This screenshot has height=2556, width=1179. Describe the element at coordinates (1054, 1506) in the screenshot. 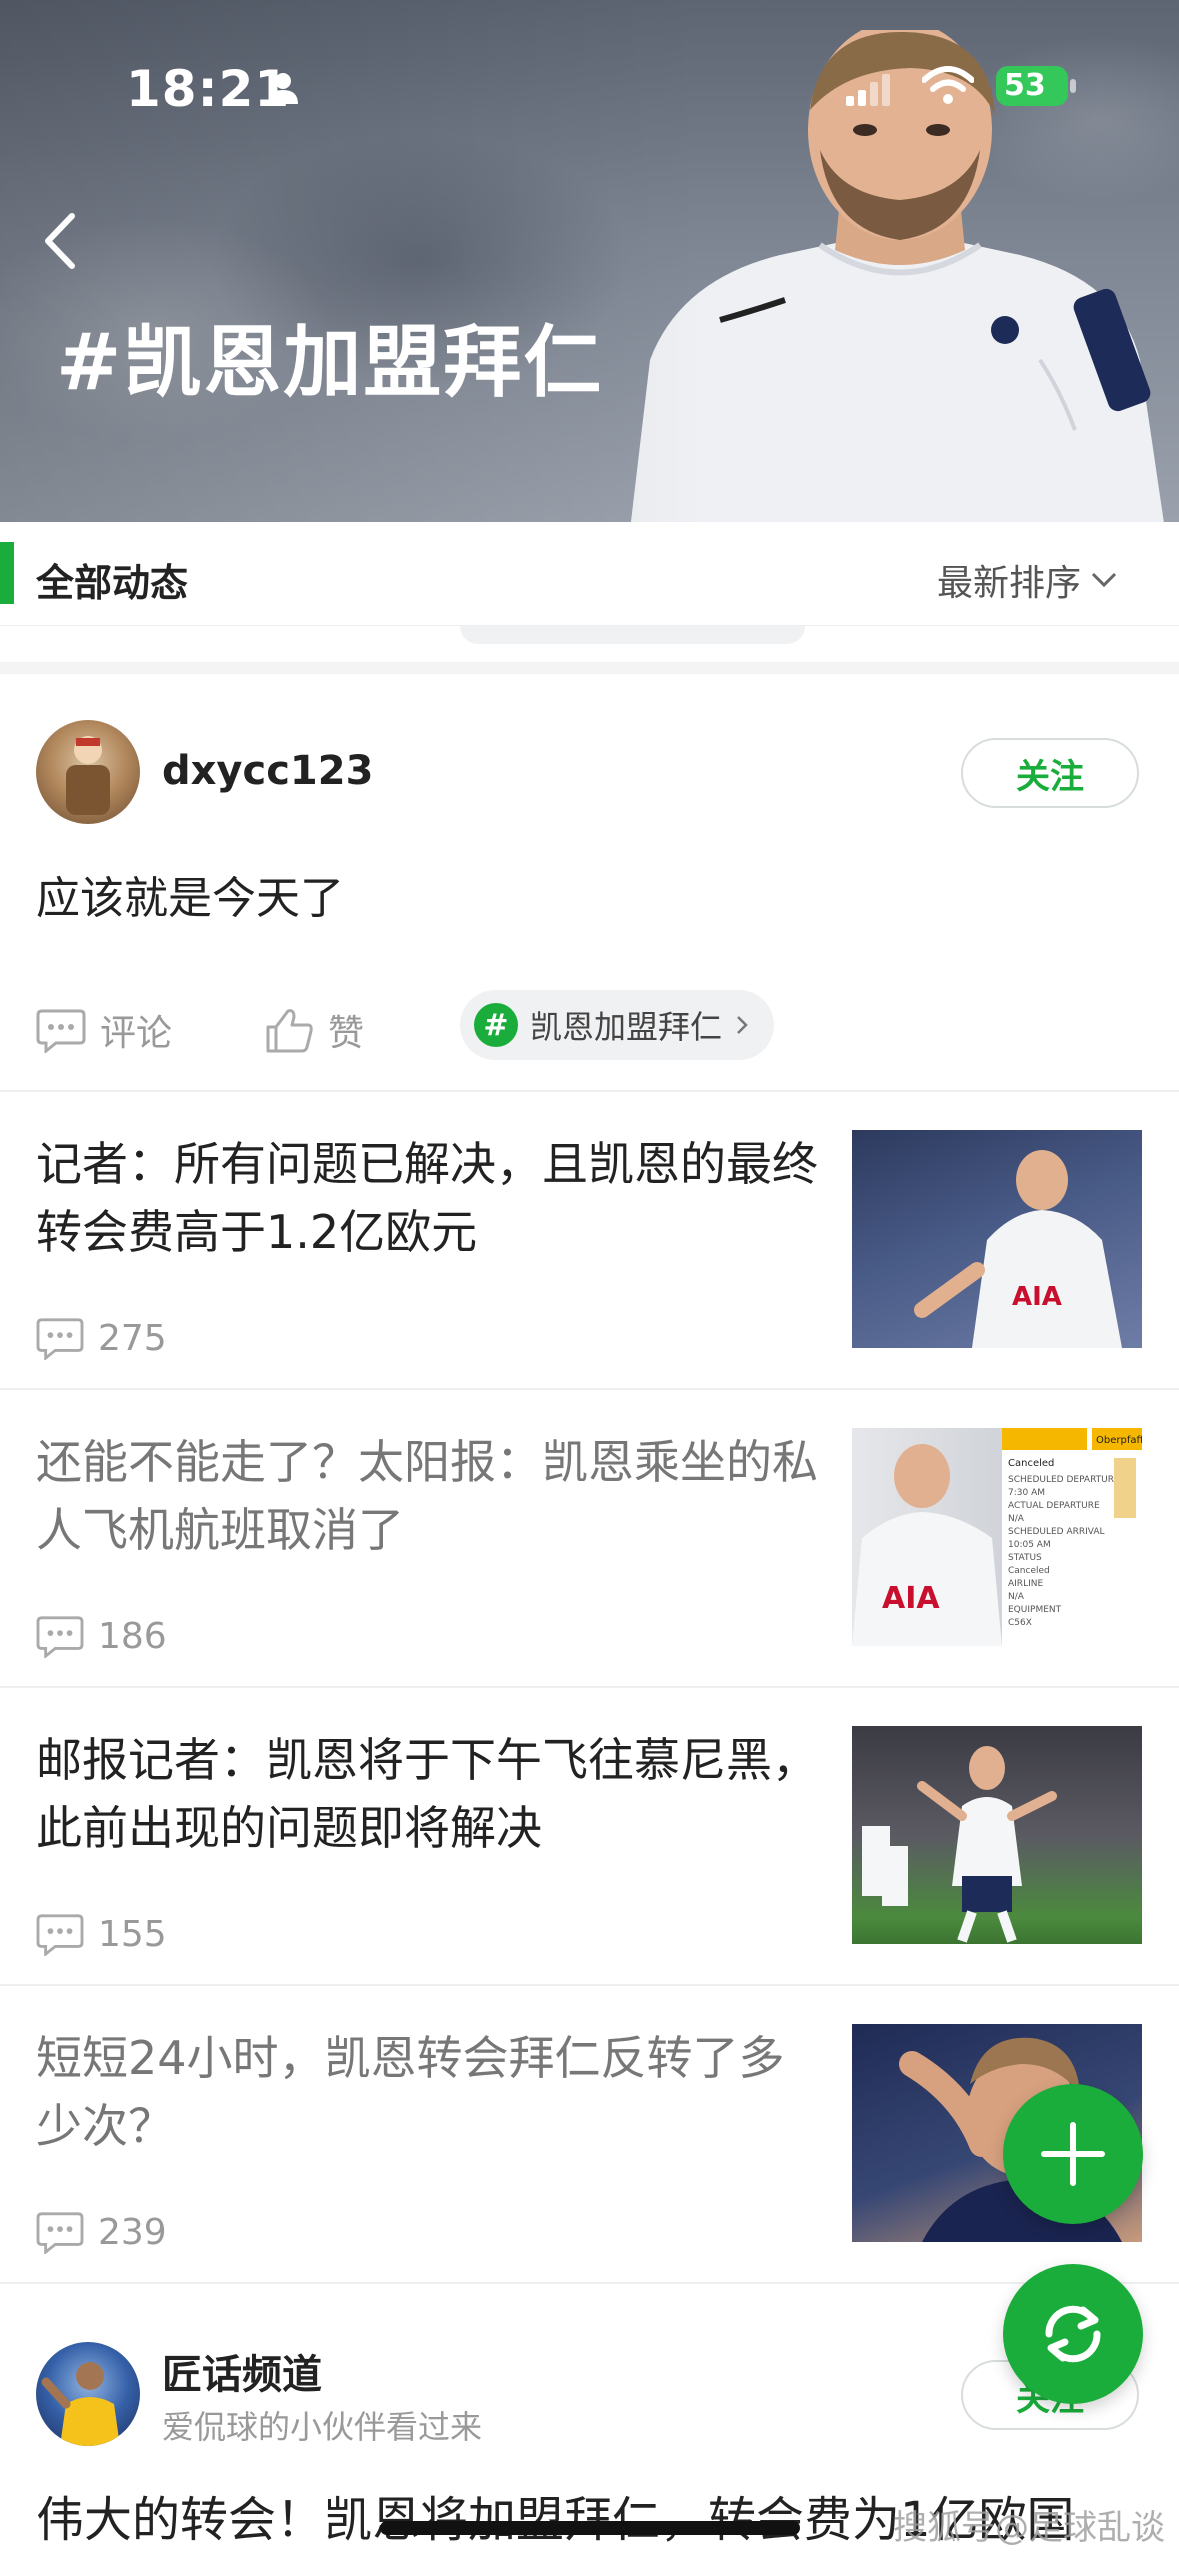

I see `flight-board-line: ACTUAL DEPARTURE` at that location.